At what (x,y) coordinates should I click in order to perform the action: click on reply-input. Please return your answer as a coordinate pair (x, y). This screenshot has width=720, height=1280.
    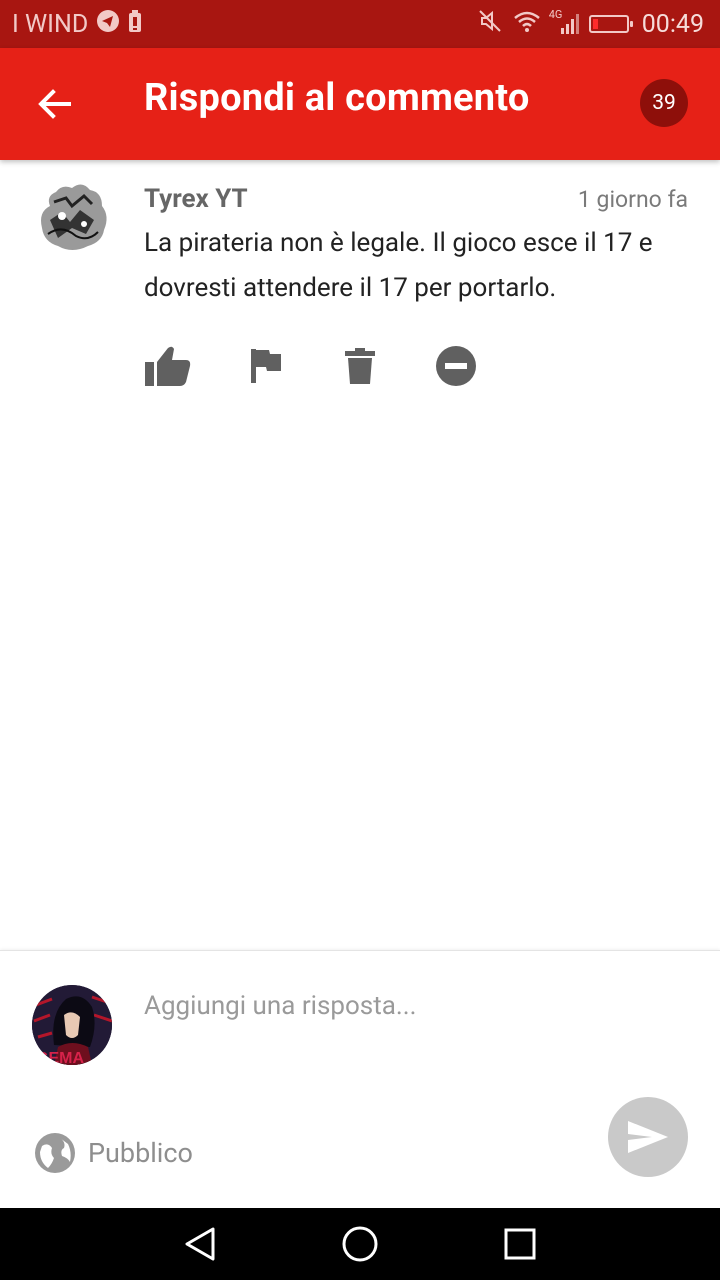
    Looking at the image, I should click on (414, 1006).